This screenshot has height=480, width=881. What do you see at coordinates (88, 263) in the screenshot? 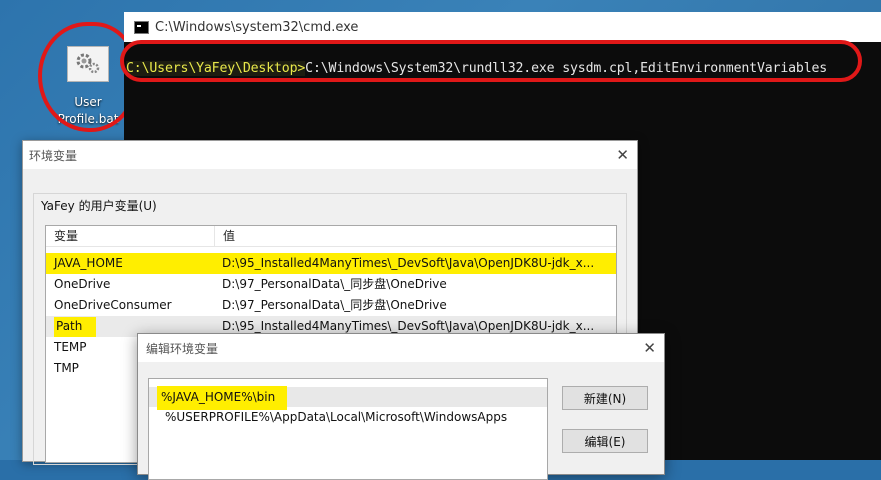
I see `variable-name: JAVA_HOME` at bounding box center [88, 263].